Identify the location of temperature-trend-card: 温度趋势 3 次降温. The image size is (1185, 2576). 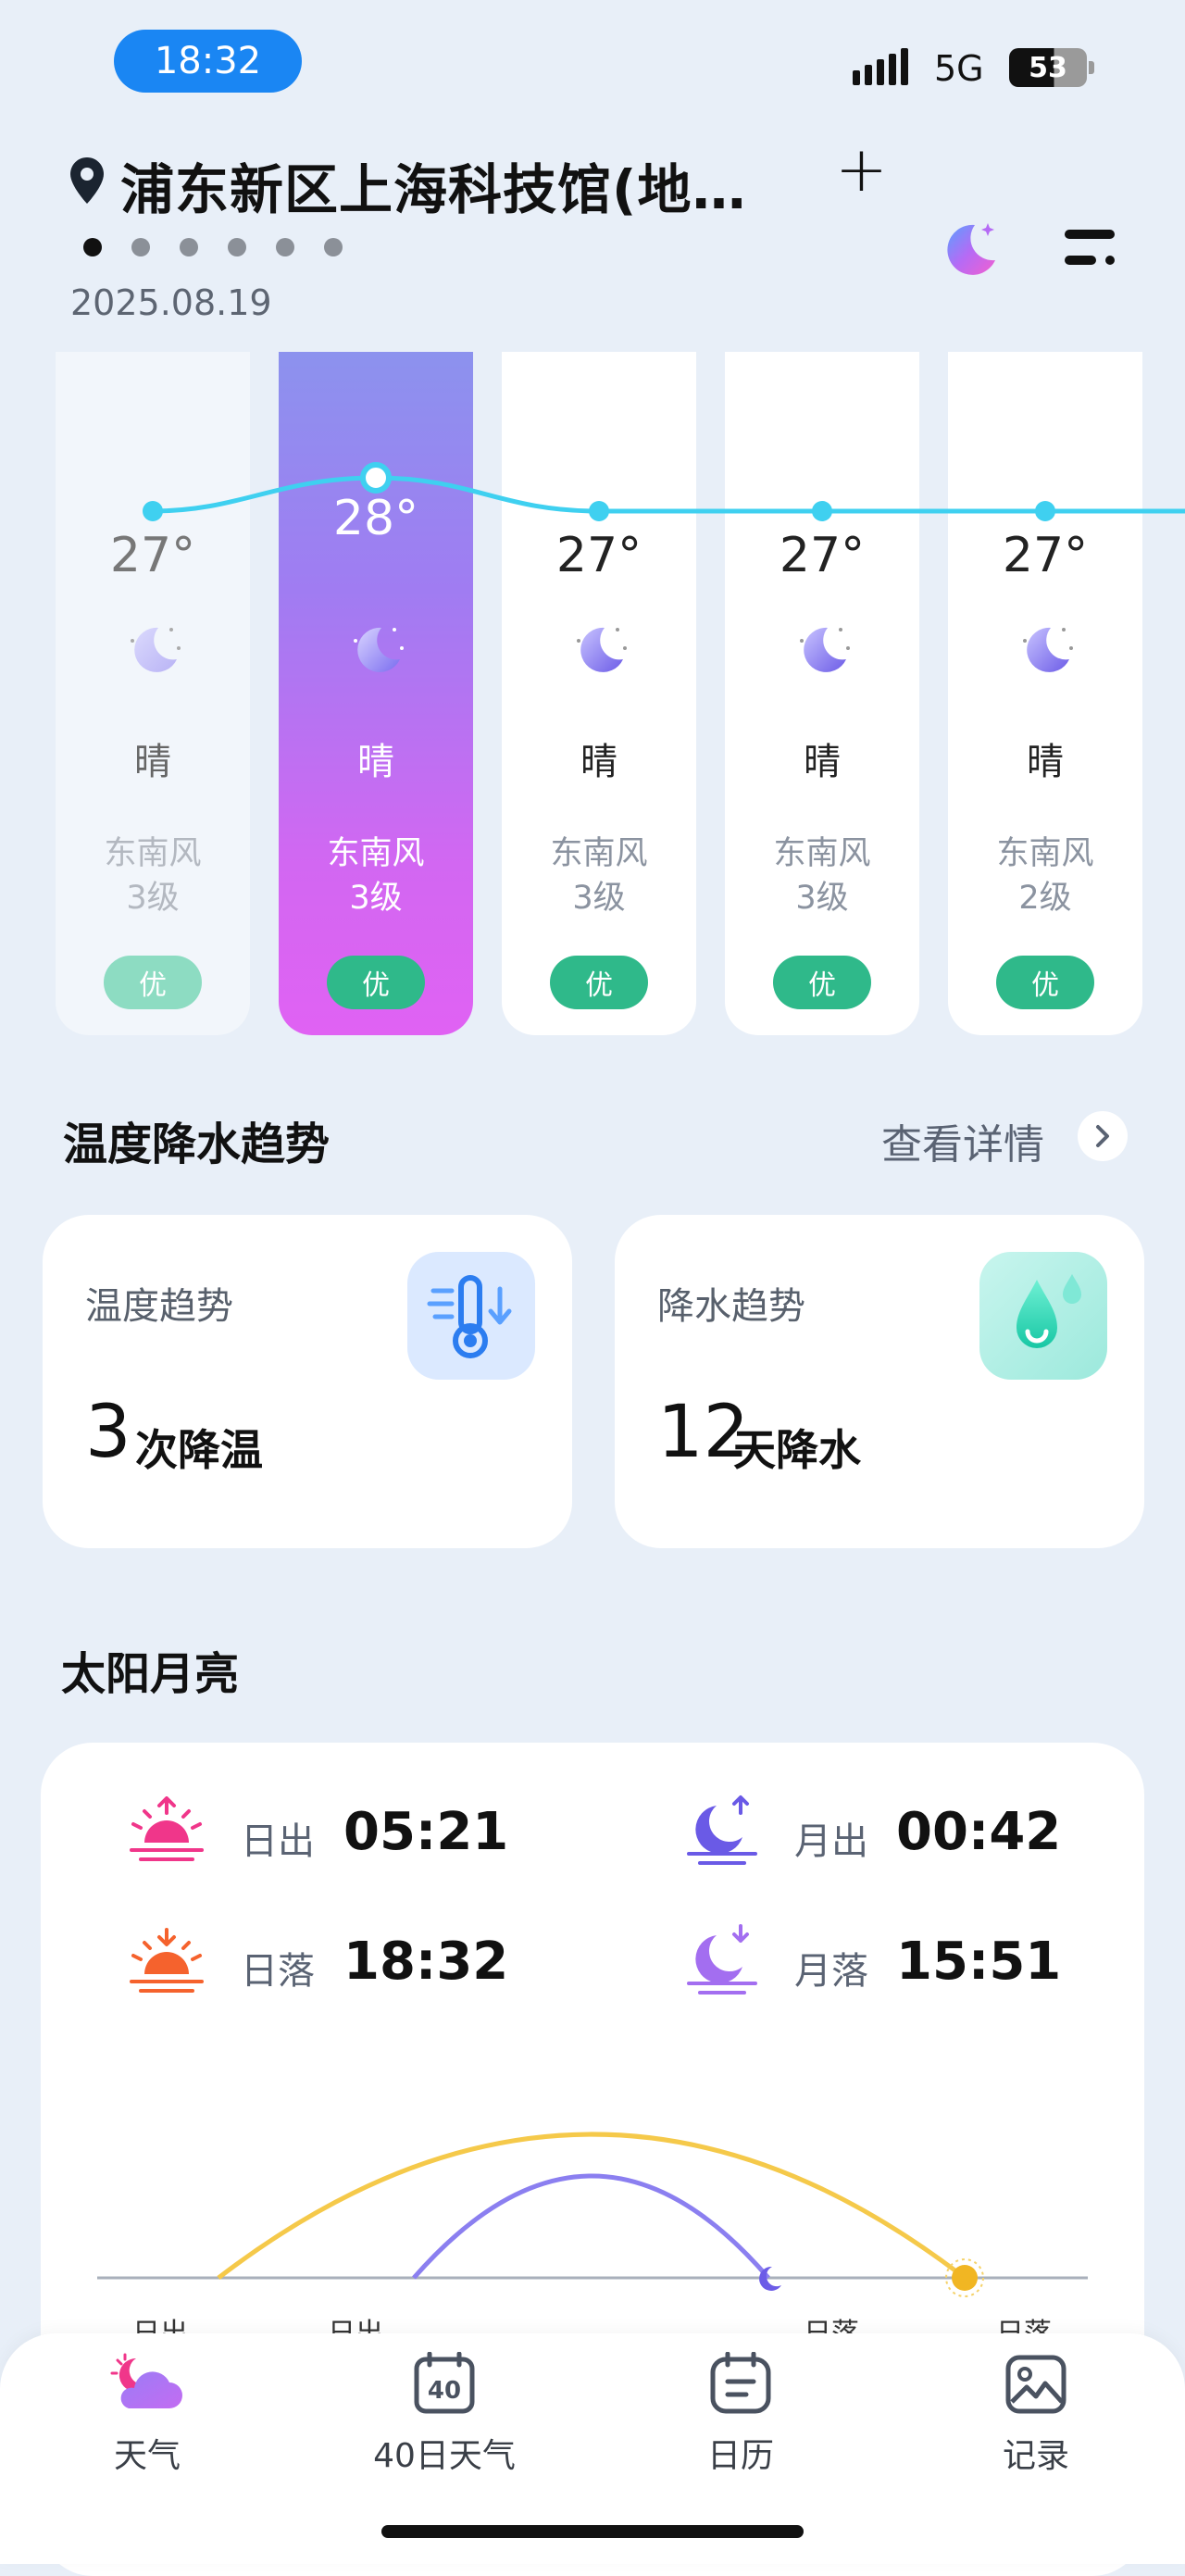
(307, 1382).